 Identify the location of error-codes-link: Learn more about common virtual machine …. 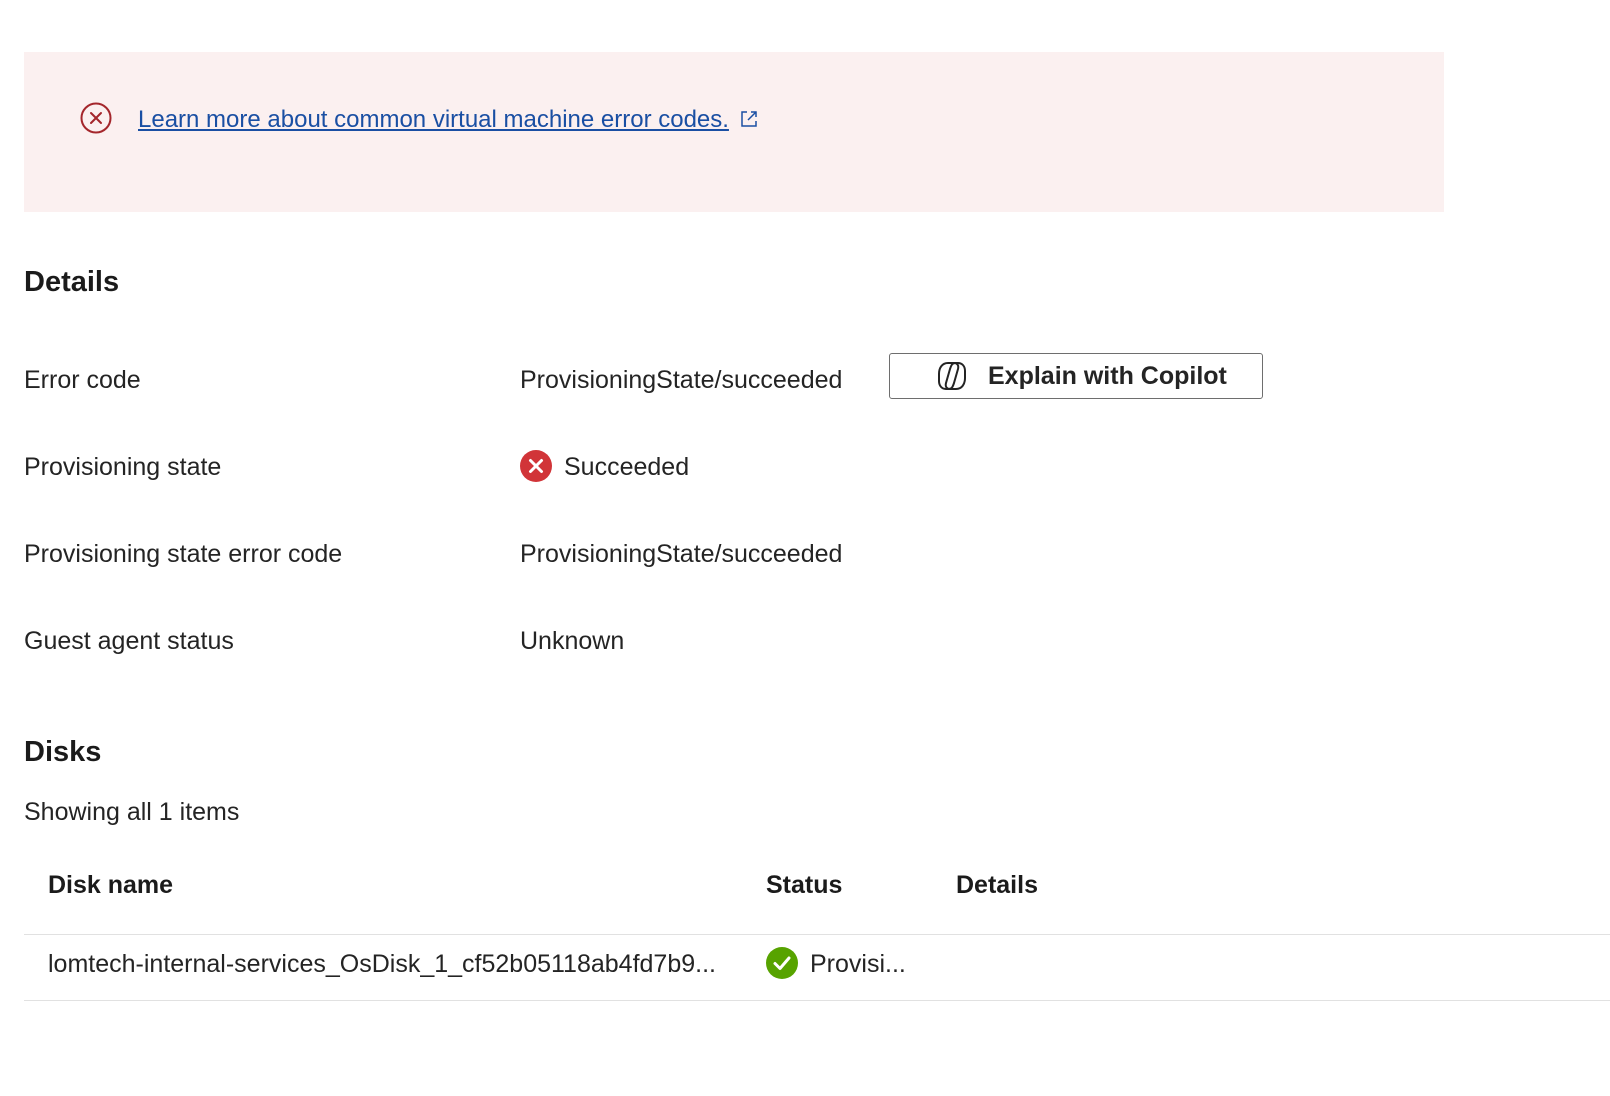
(448, 120).